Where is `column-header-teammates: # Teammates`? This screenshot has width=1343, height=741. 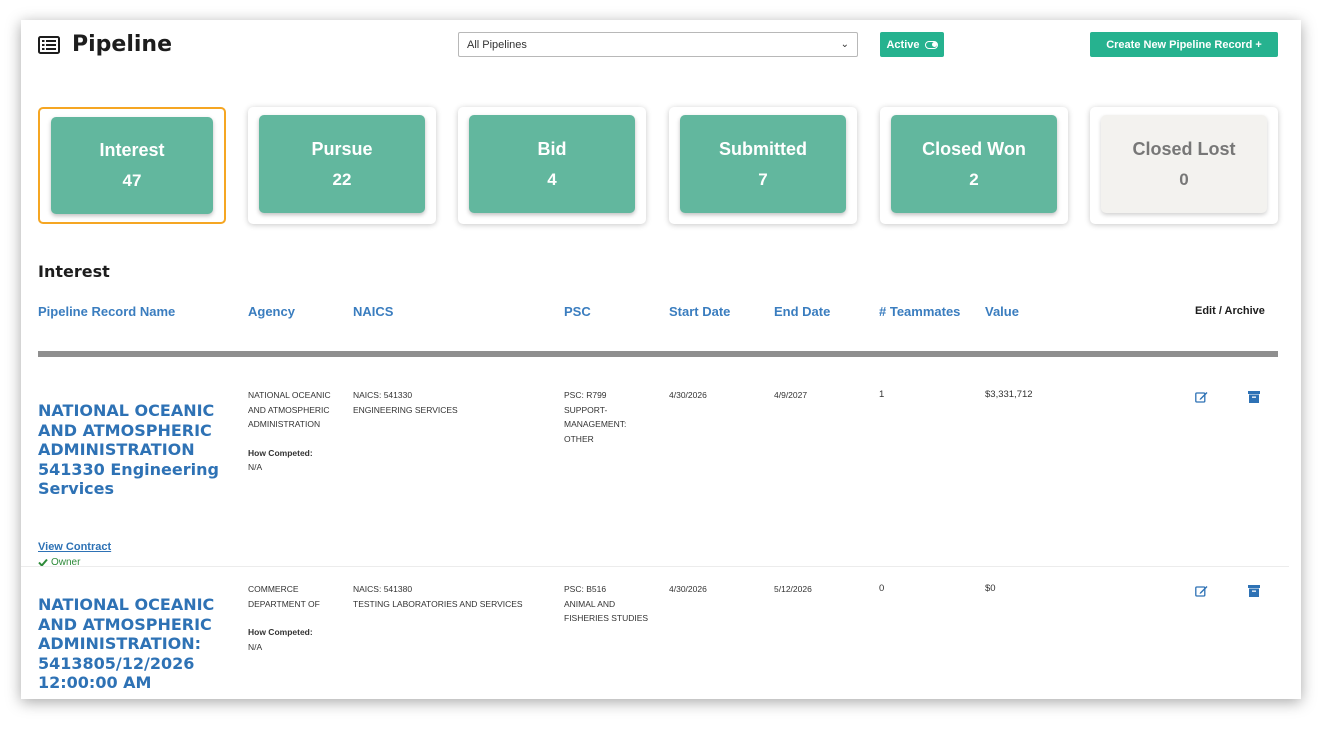 column-header-teammates: # Teammates is located at coordinates (919, 311).